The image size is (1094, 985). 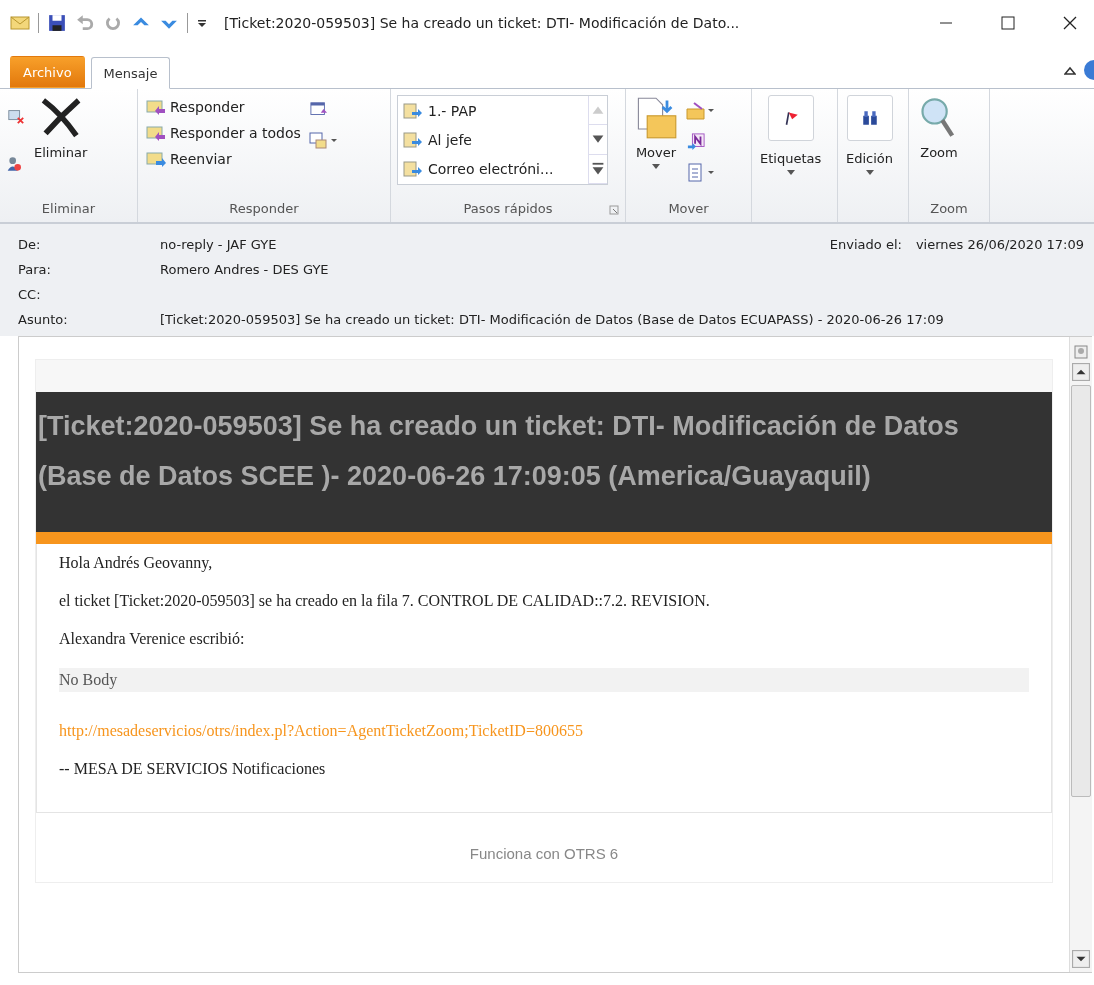 What do you see at coordinates (130, 73) in the screenshot?
I see `ribbon-tab: Mensaje` at bounding box center [130, 73].